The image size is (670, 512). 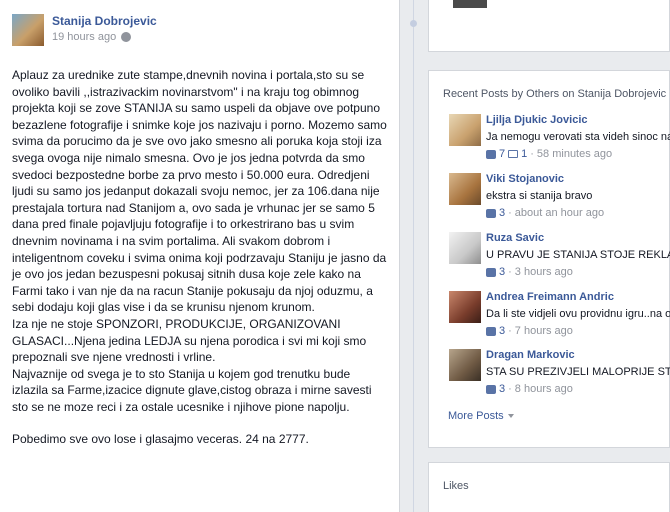 I want to click on recent-post-time: 3 hours ago, so click(x=544, y=272).